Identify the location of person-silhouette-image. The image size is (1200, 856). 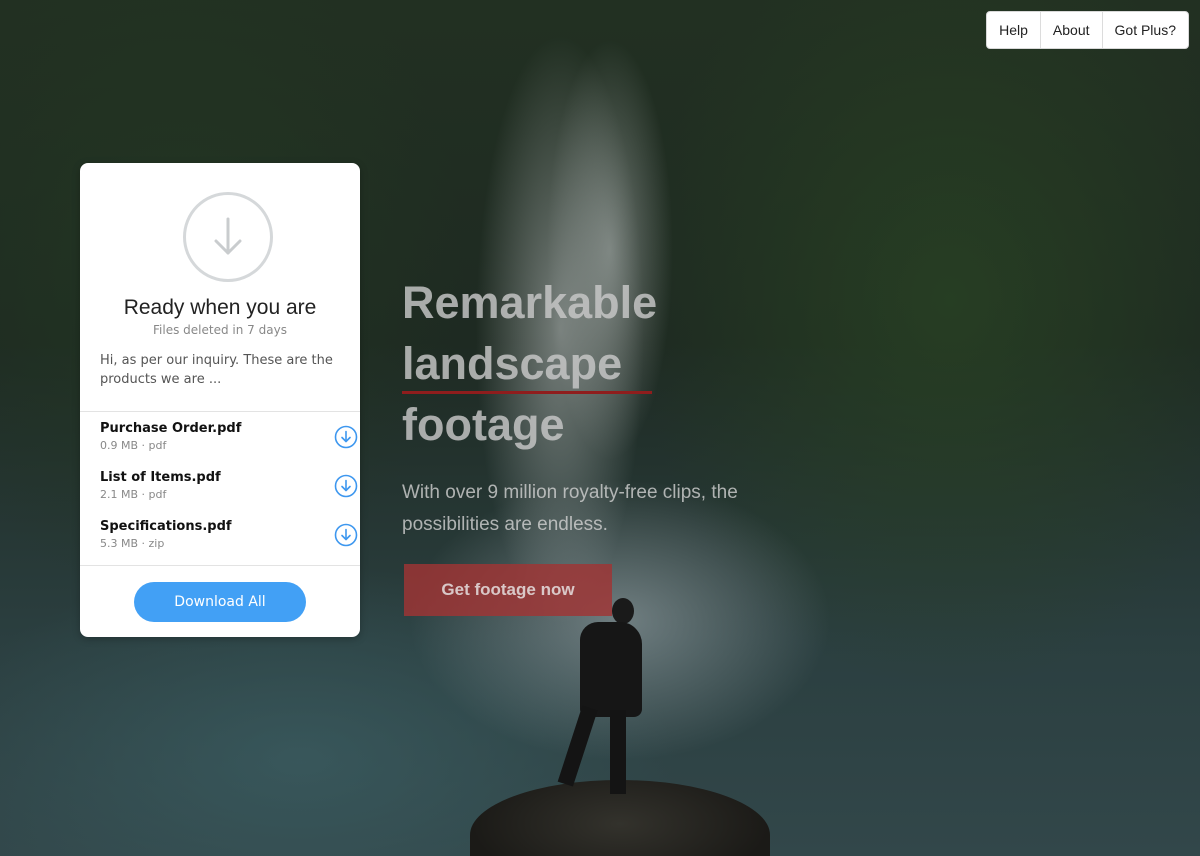
(599, 698).